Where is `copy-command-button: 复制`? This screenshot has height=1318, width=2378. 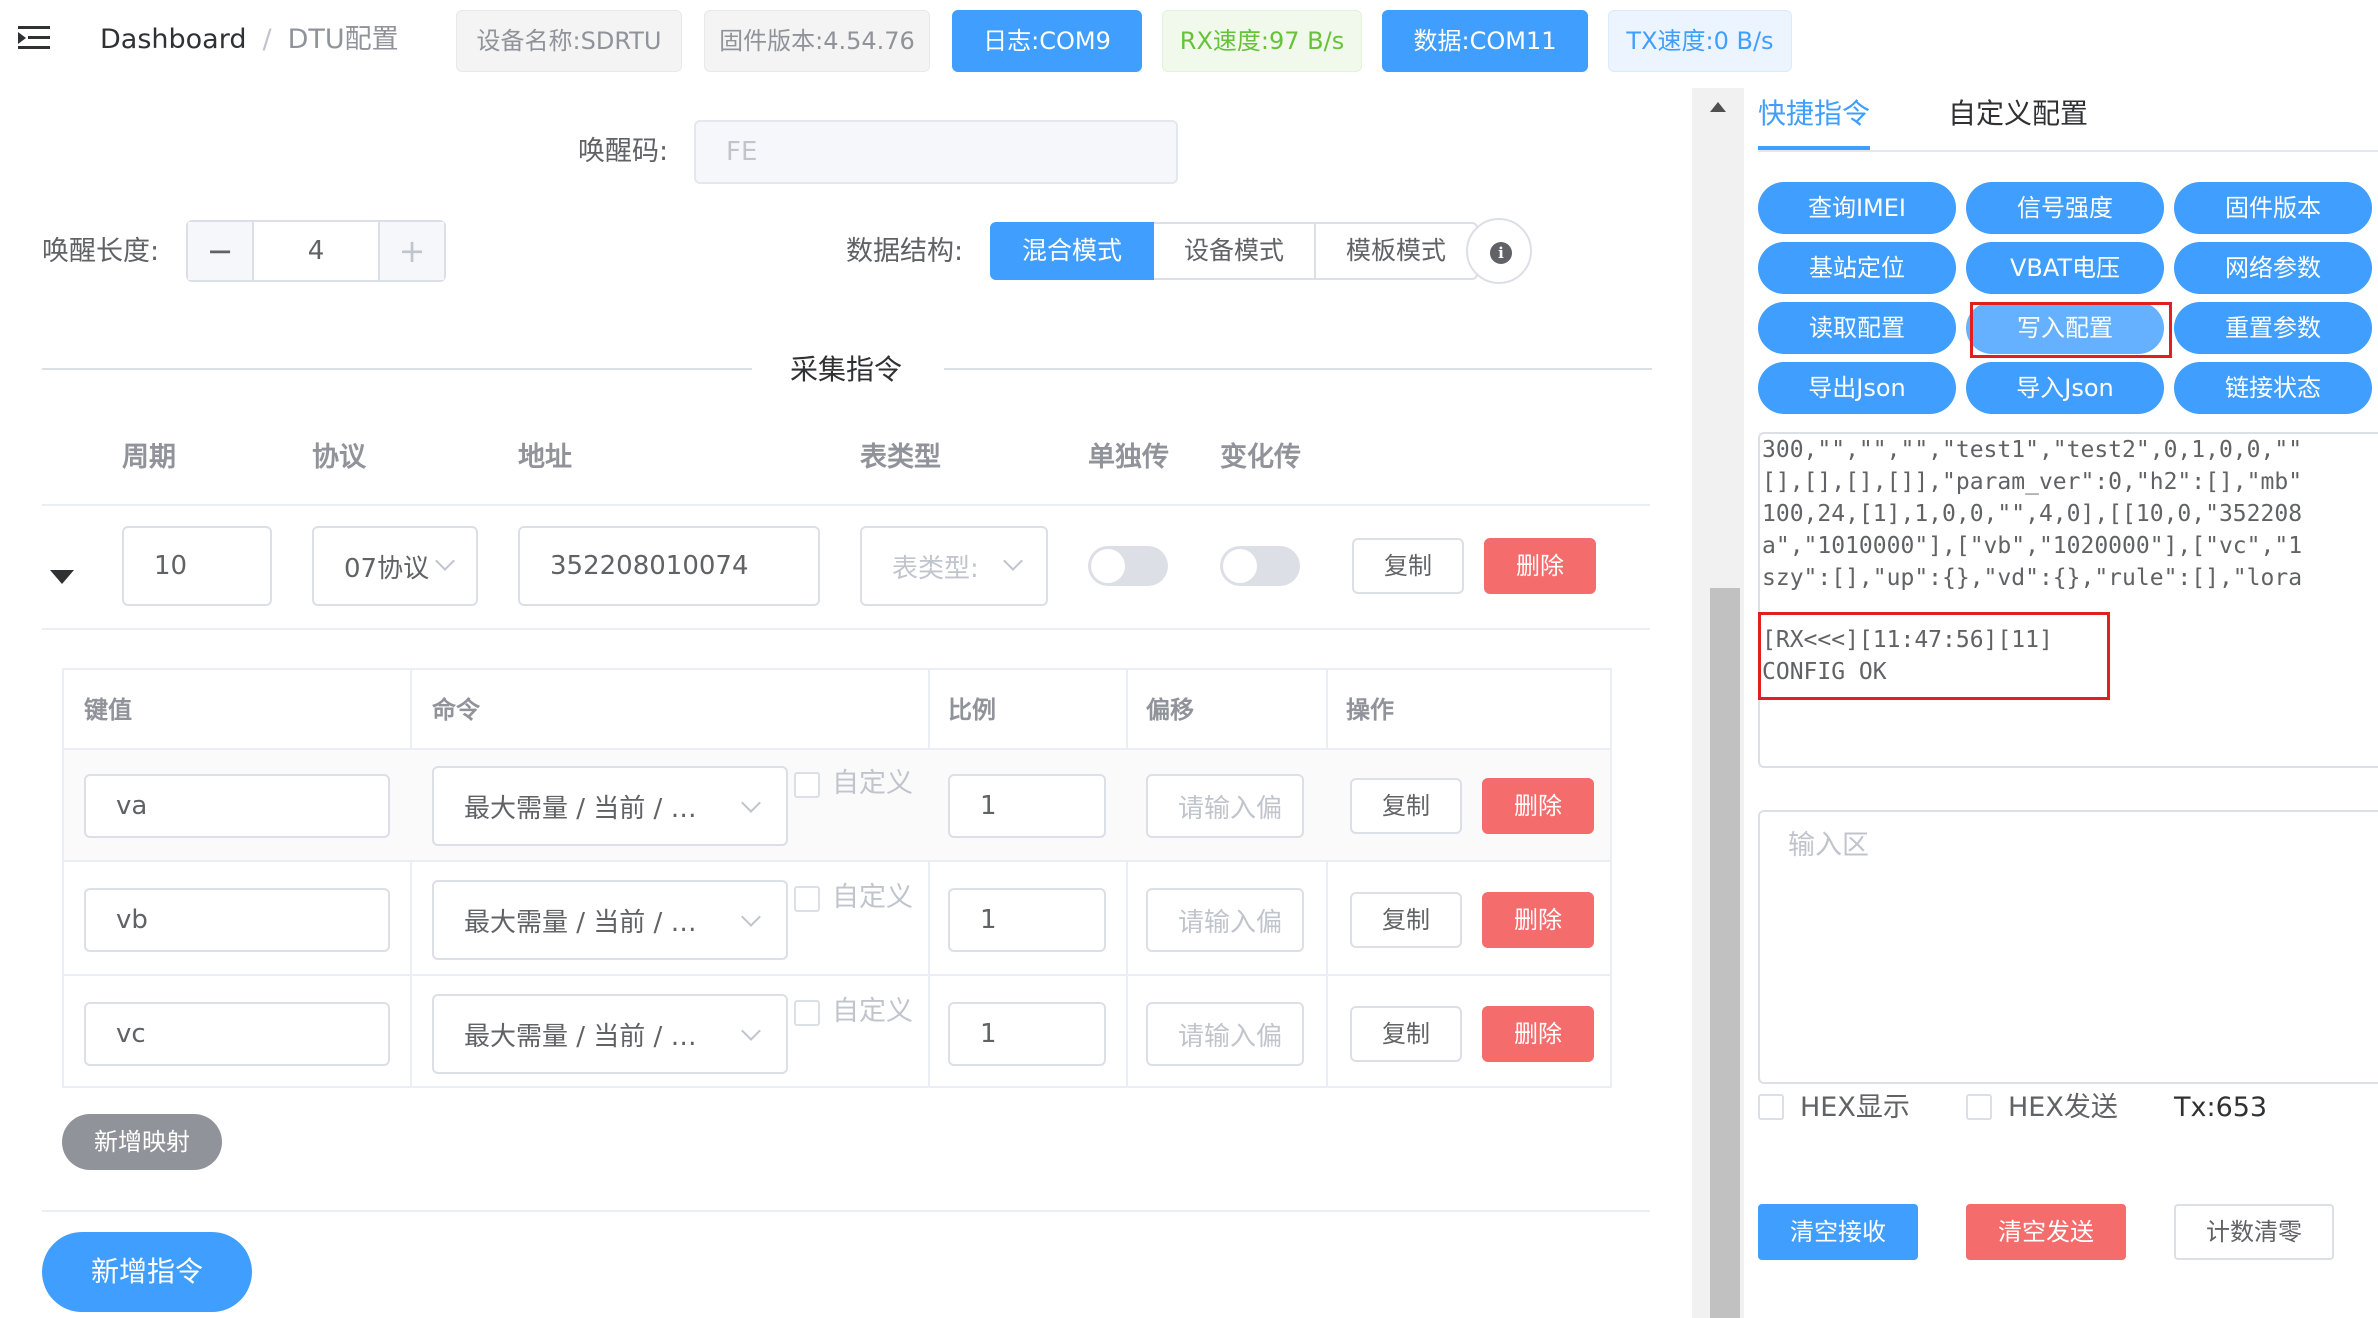
copy-command-button: 复制 is located at coordinates (1408, 566).